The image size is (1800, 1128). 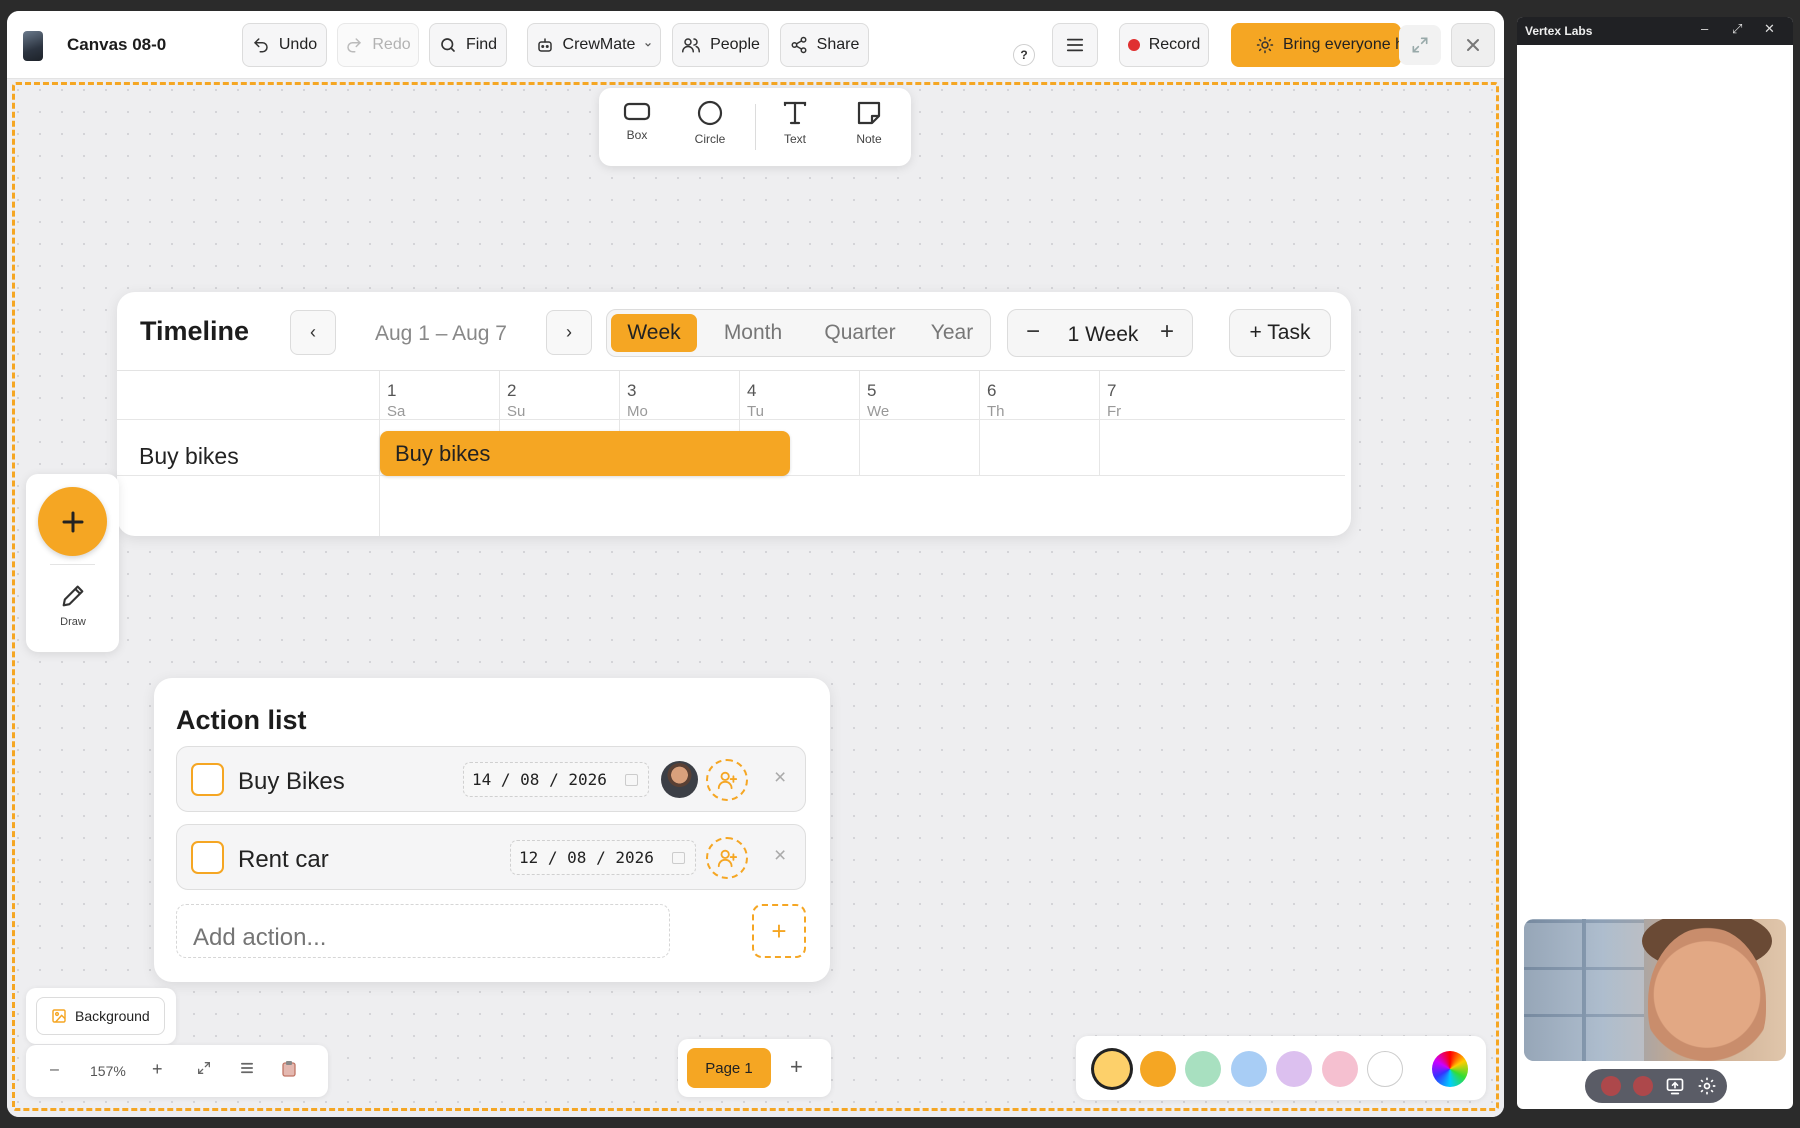 I want to click on timeline-next-button: ›, so click(x=569, y=332).